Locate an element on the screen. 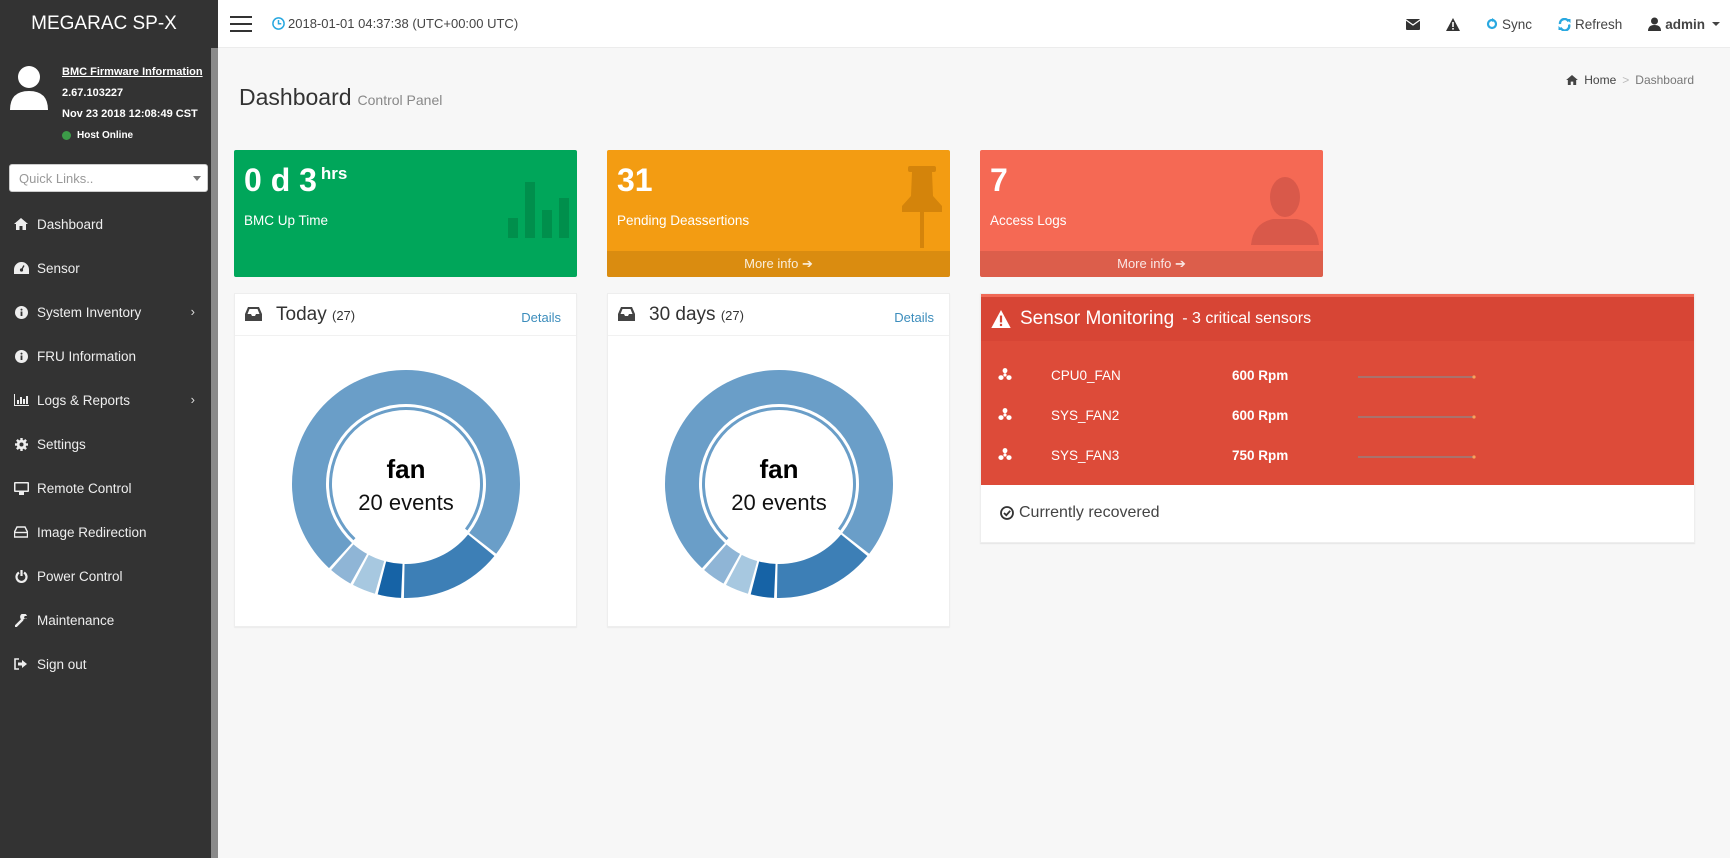 The height and width of the screenshot is (858, 1730). breadcrumb: Home > Dashboard is located at coordinates (1630, 80).